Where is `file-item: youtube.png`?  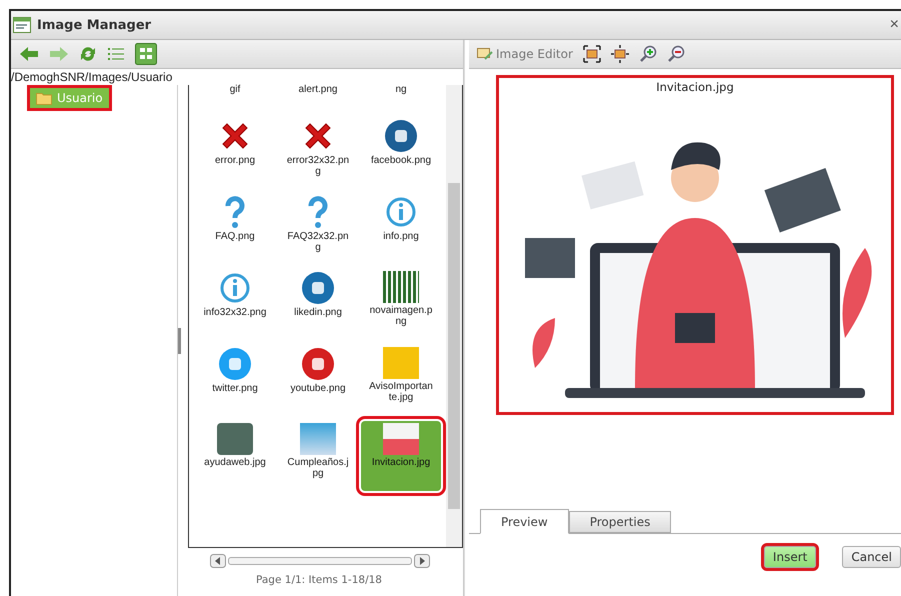
file-item: youtube.png is located at coordinates (318, 380).